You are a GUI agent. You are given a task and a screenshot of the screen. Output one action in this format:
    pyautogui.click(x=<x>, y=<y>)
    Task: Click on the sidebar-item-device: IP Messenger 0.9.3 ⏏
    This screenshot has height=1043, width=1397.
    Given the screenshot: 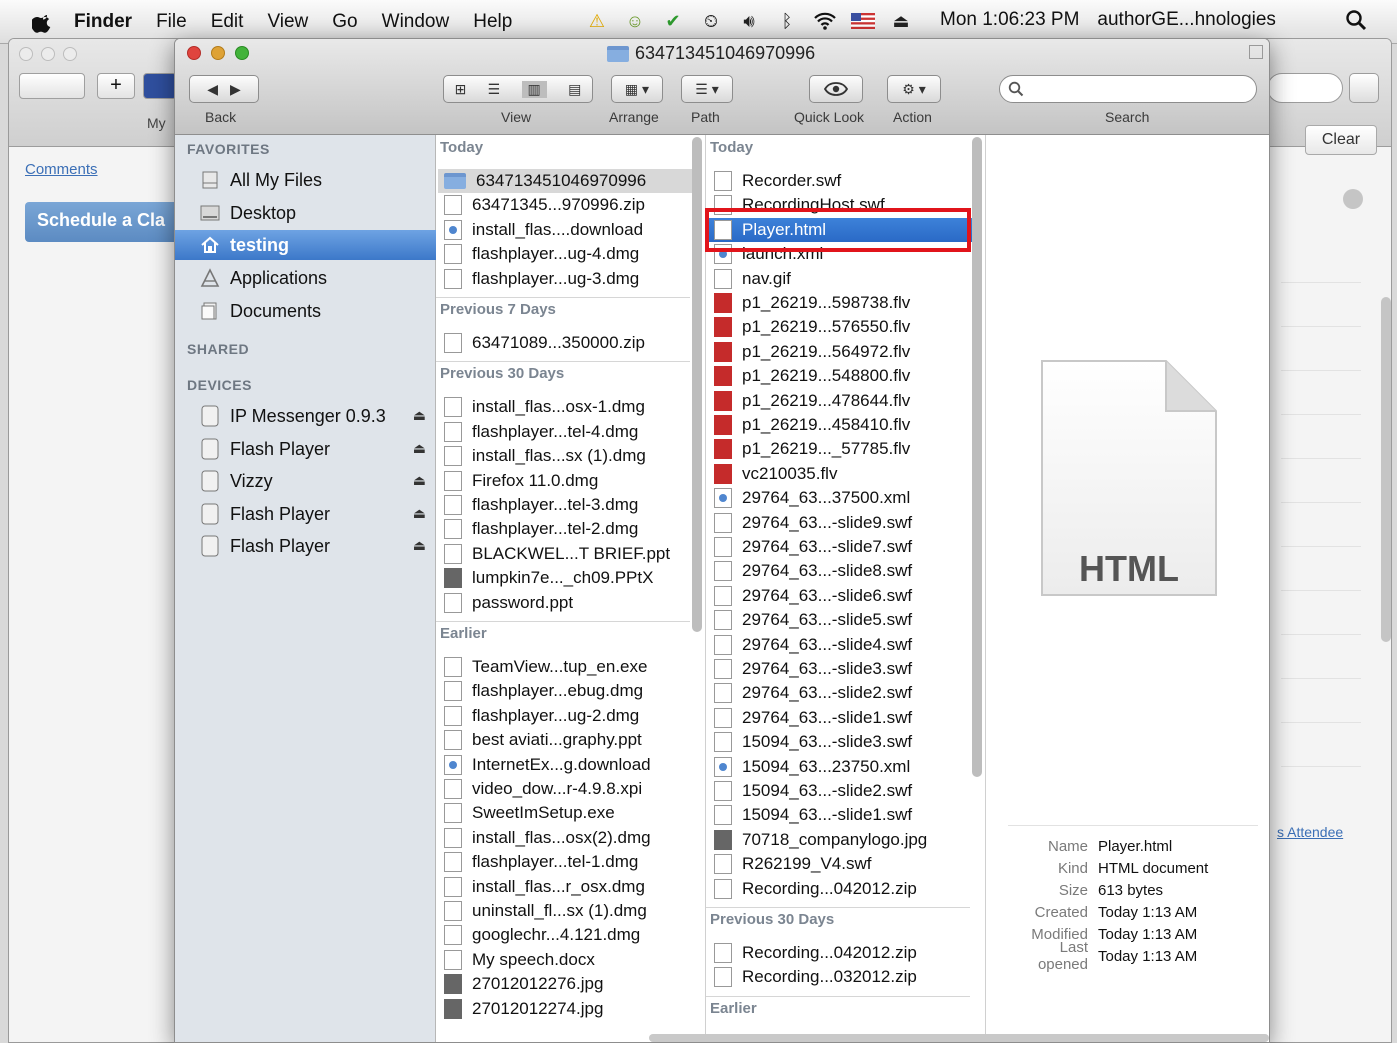 What is the action you would take?
    pyautogui.click(x=305, y=416)
    